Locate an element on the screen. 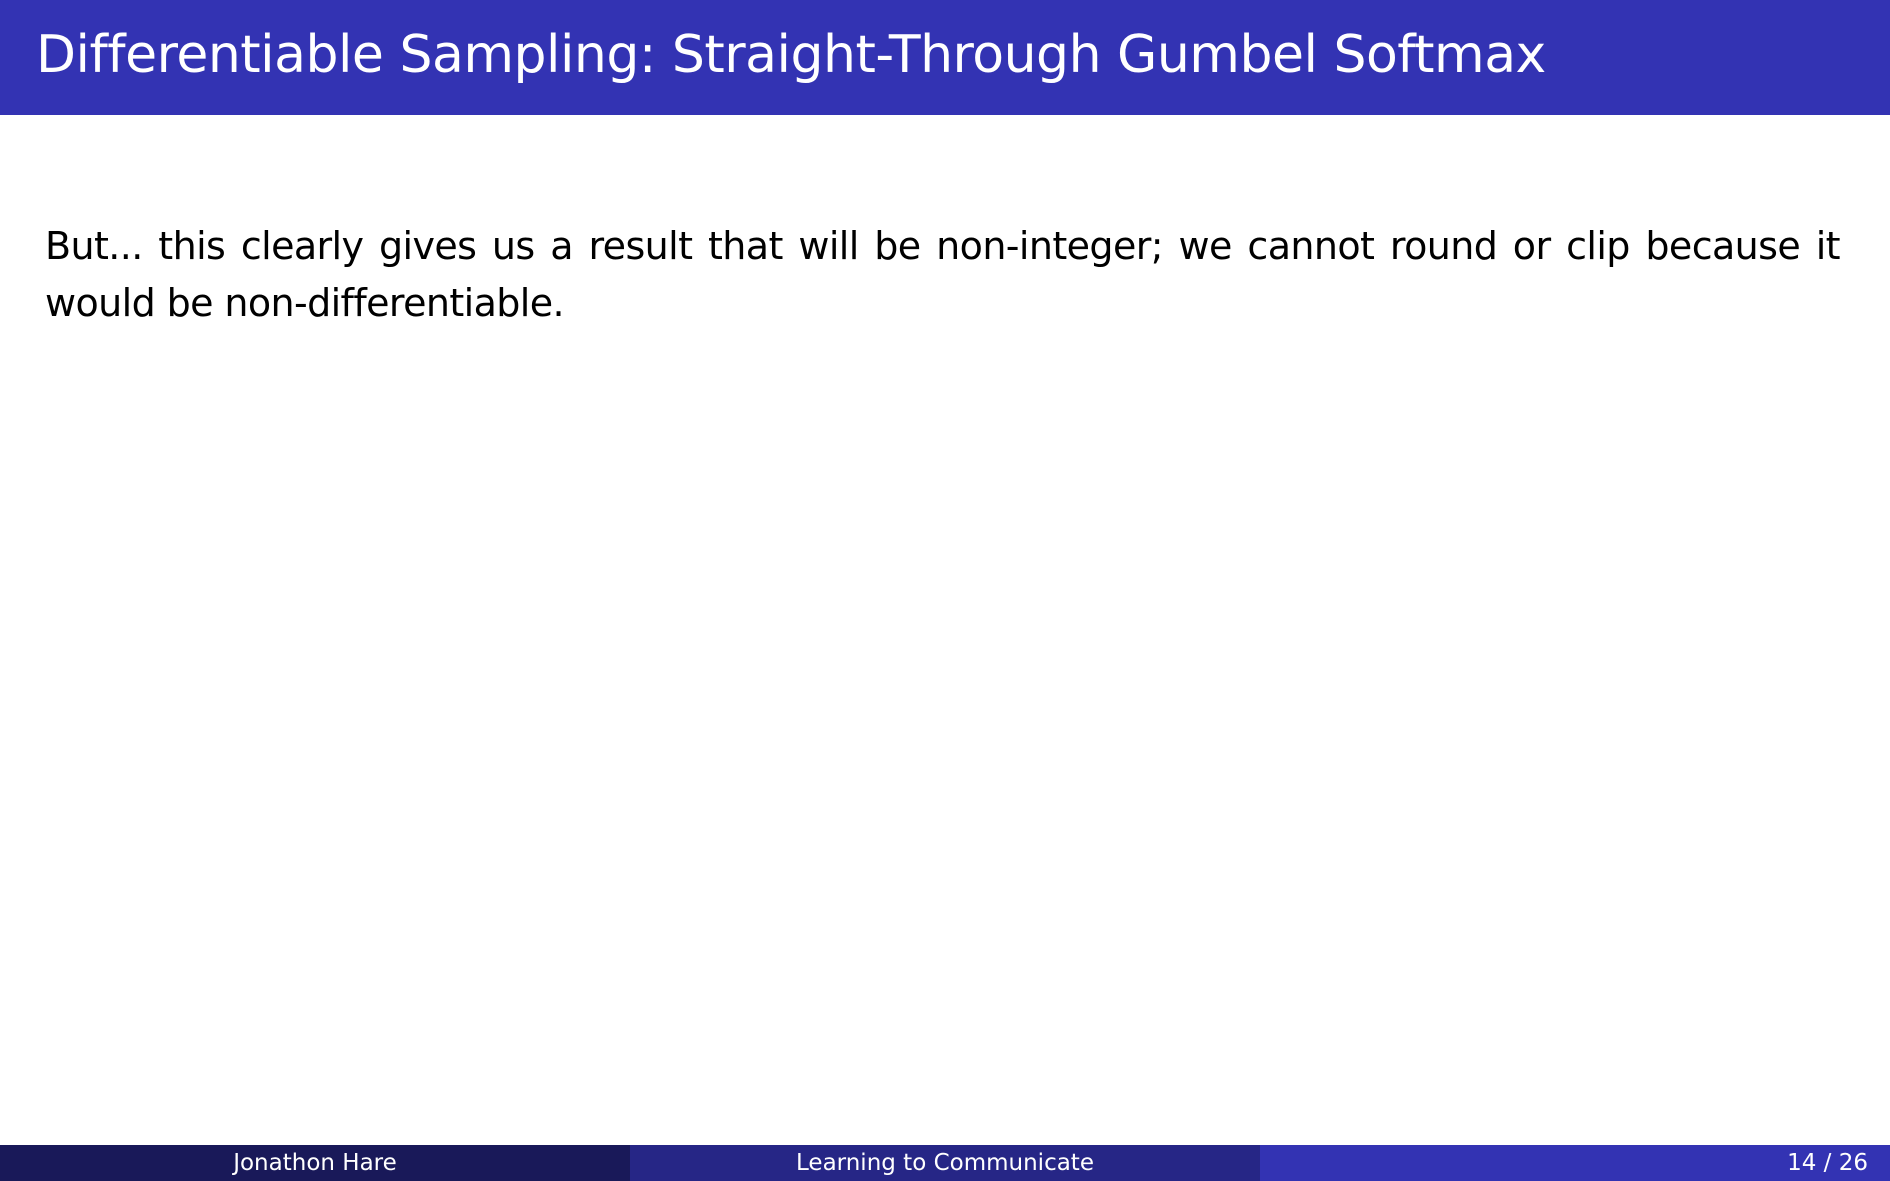  footer-talk-title: Learning to Communicate is located at coordinates (945, 1163).